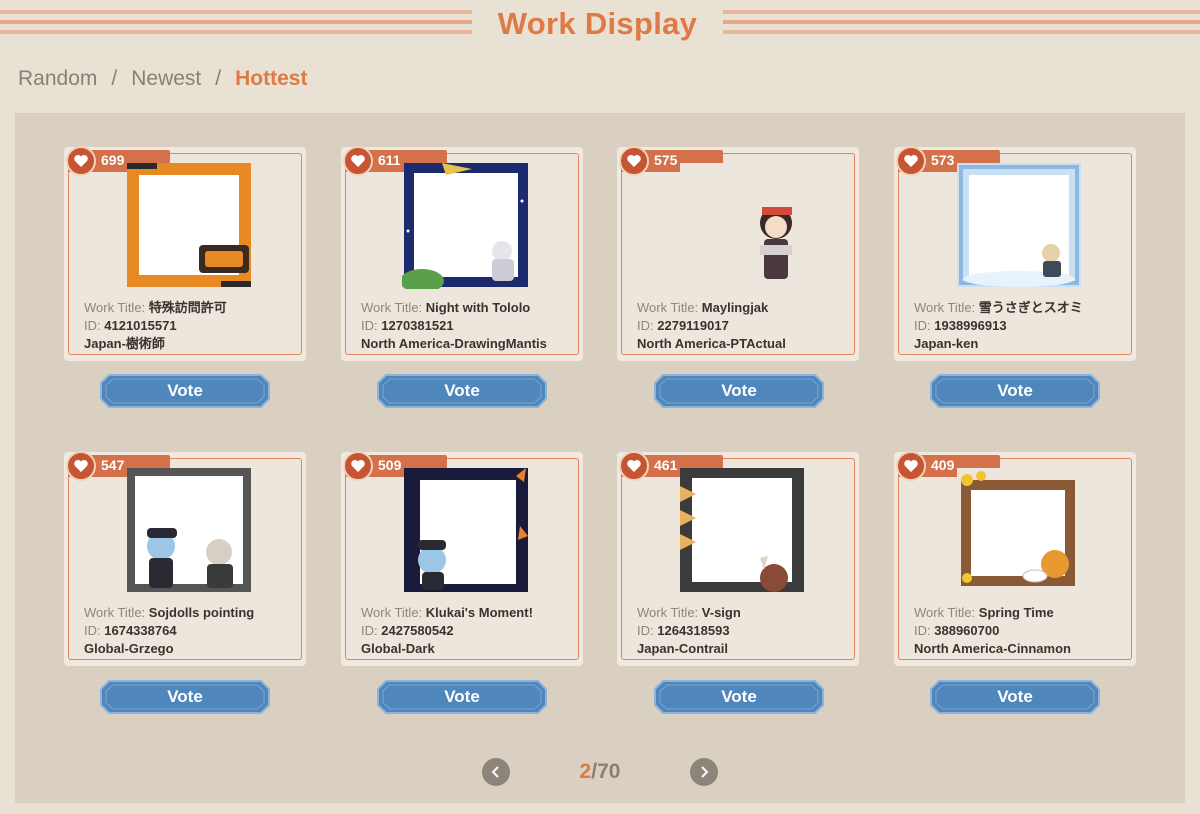 The height and width of the screenshot is (814, 1200). Describe the element at coordinates (943, 465) in the screenshot. I see `likes-count: 409` at that location.